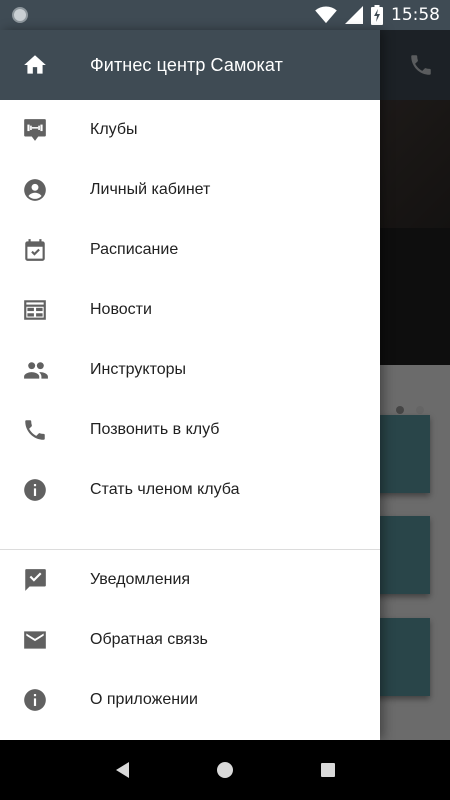 This screenshot has height=800, width=450. I want to click on home-icon, so click(45, 65).